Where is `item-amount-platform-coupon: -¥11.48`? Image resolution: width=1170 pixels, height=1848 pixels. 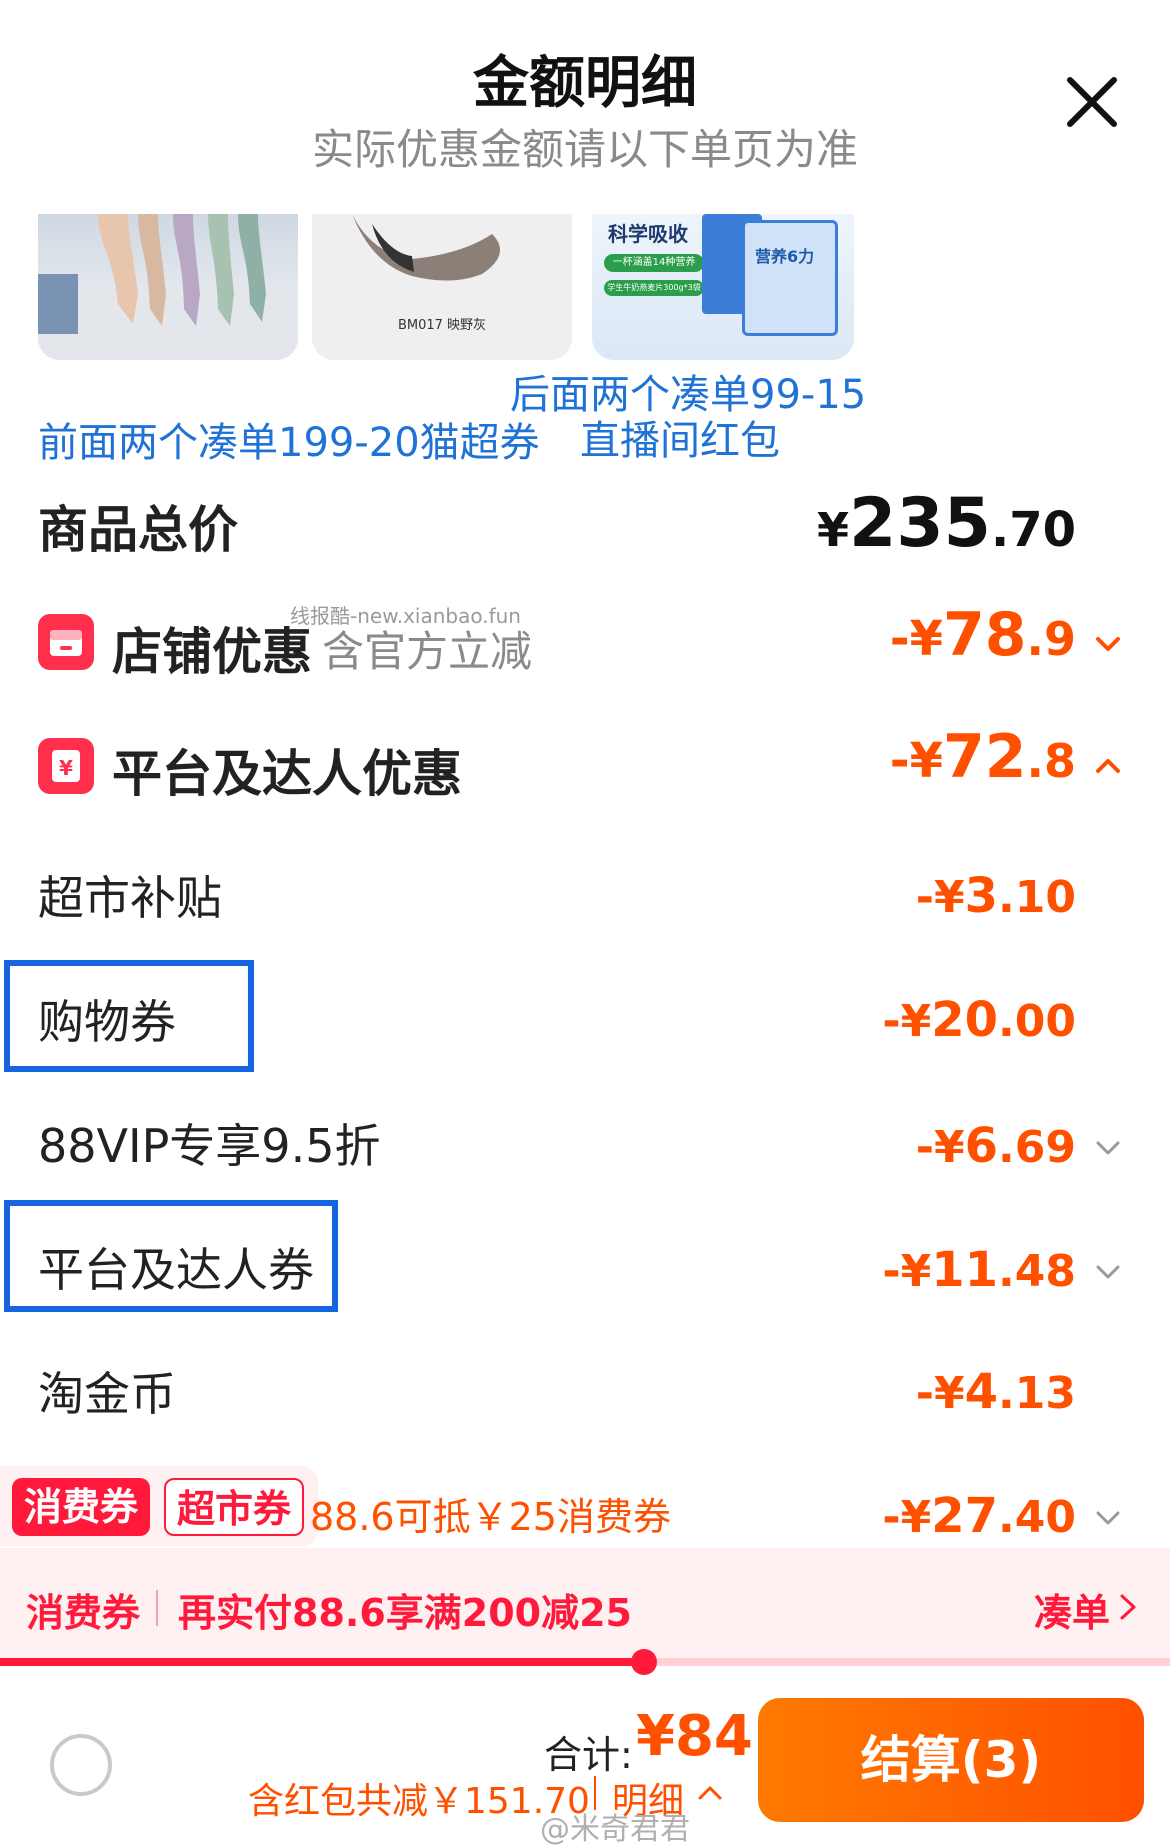 item-amount-platform-coupon: -¥11.48 is located at coordinates (979, 1270).